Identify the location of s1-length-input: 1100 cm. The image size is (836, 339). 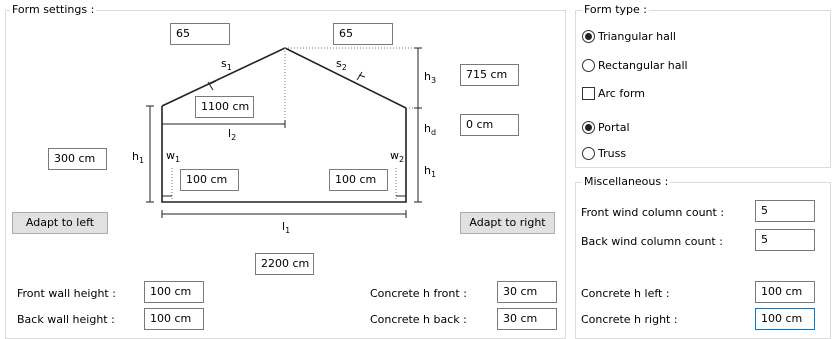
(224, 107).